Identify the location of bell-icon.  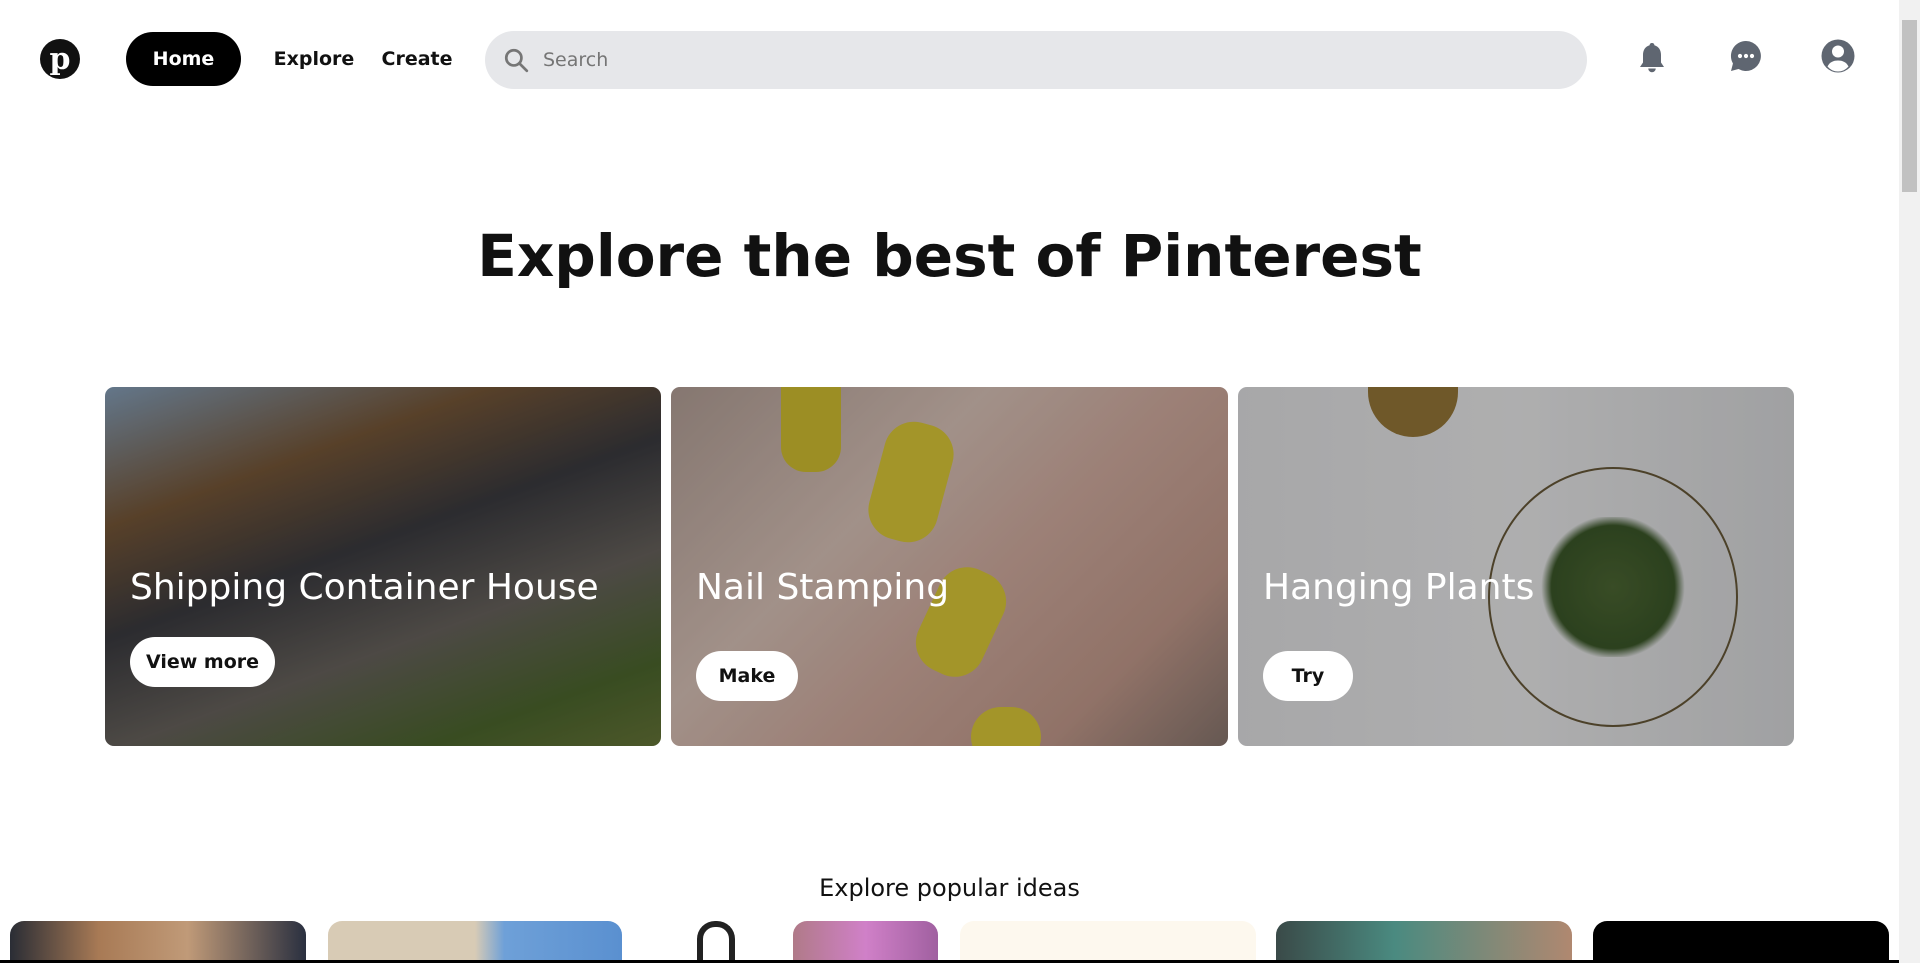
(1652, 58).